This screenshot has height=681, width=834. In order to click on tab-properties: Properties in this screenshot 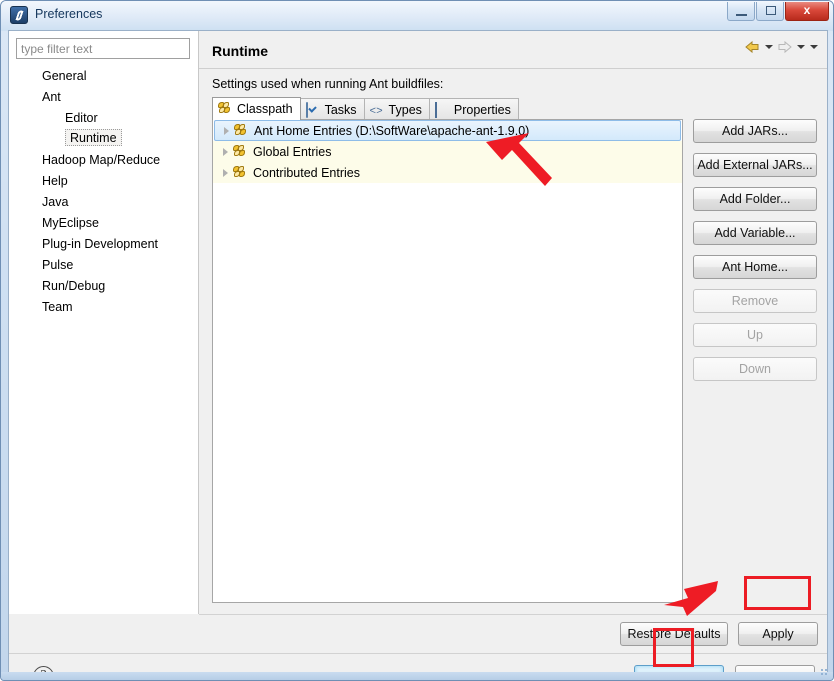, I will do `click(473, 109)`.